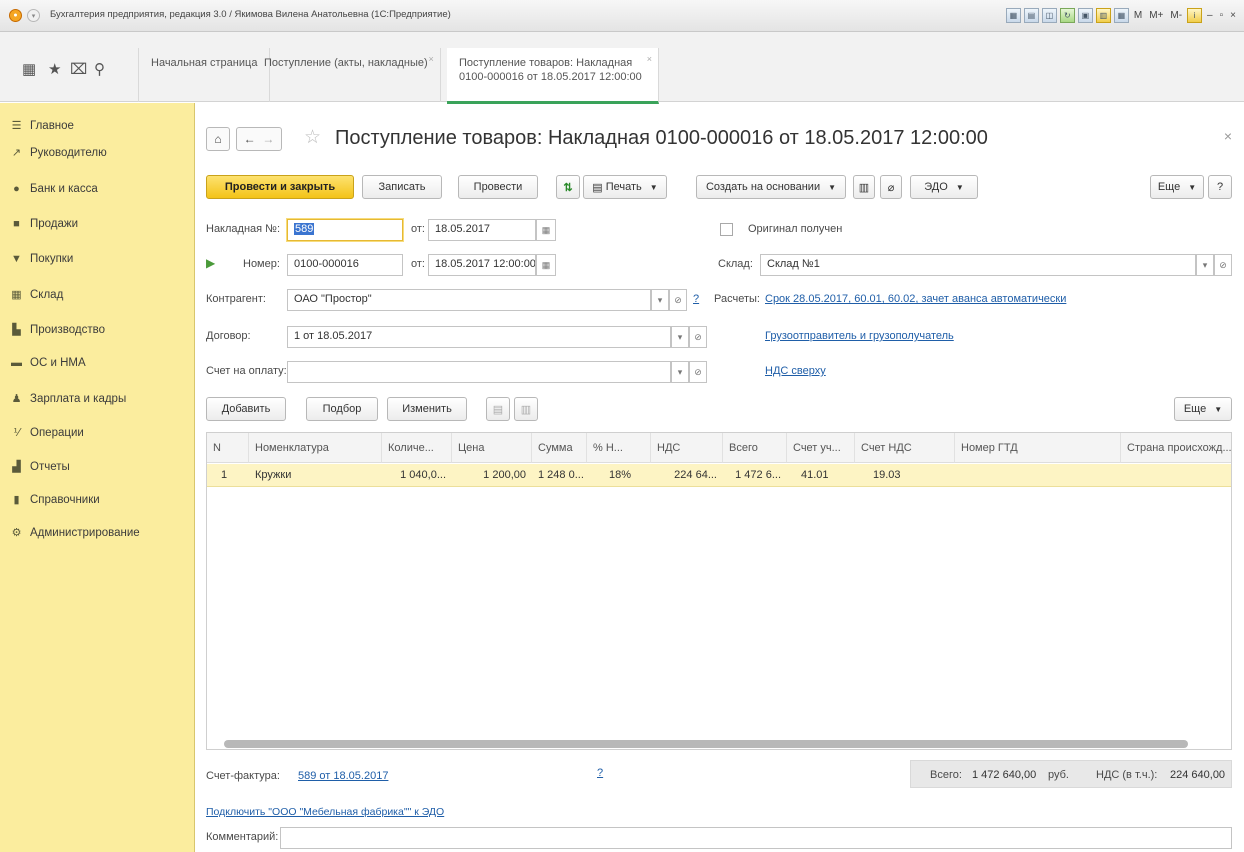 The height and width of the screenshot is (852, 1244). What do you see at coordinates (402, 187) in the screenshot?
I see `save-button: Записать` at bounding box center [402, 187].